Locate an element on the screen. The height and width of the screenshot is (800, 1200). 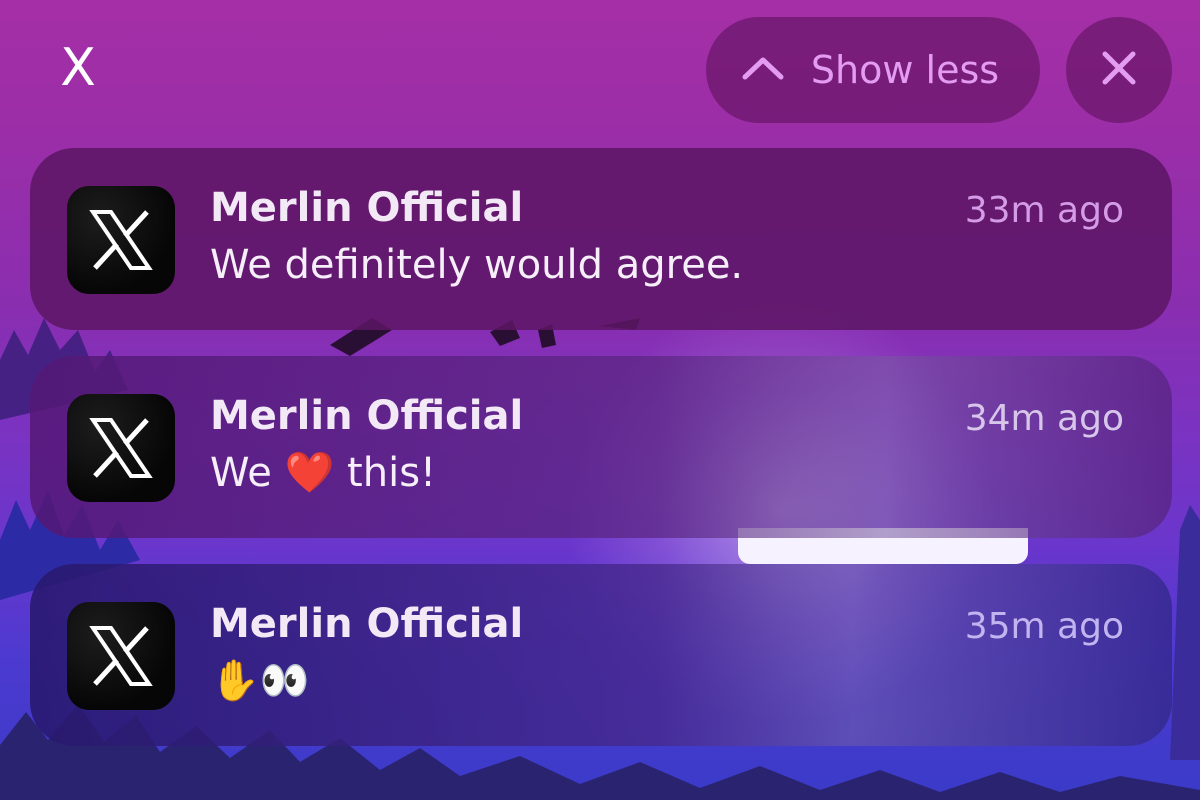
notification-message: We ❤️ this! is located at coordinates (323, 473).